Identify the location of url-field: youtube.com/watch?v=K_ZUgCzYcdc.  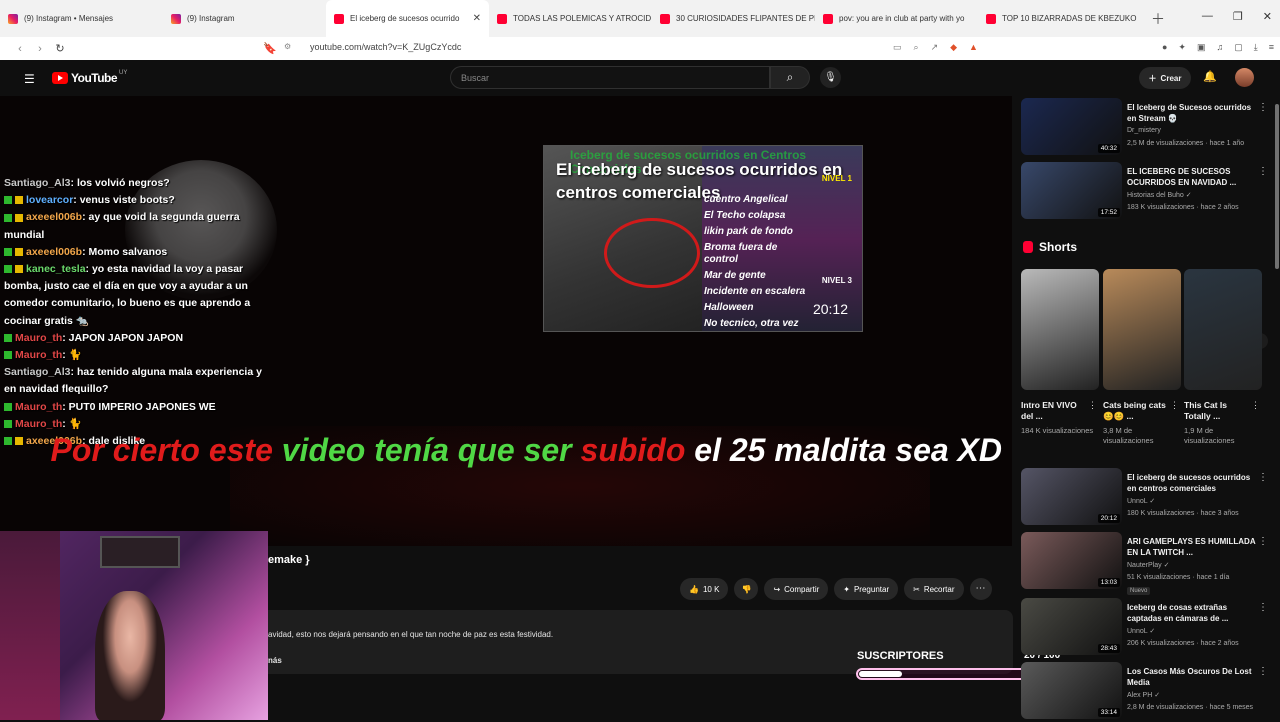
(385, 47).